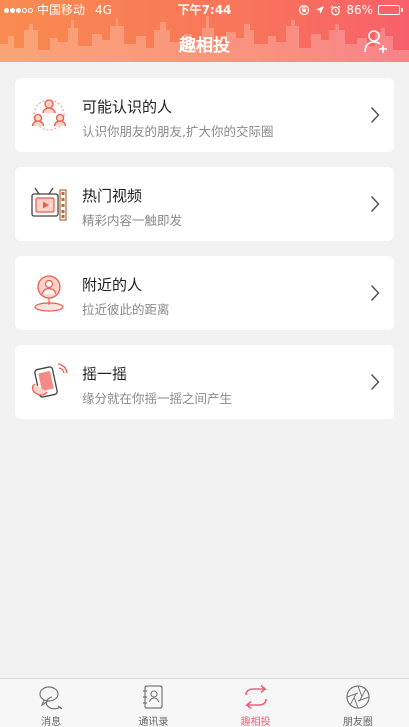  Describe the element at coordinates (157, 398) in the screenshot. I see `card-subtitle: 缘分就在你摇一摇之间产生` at that location.